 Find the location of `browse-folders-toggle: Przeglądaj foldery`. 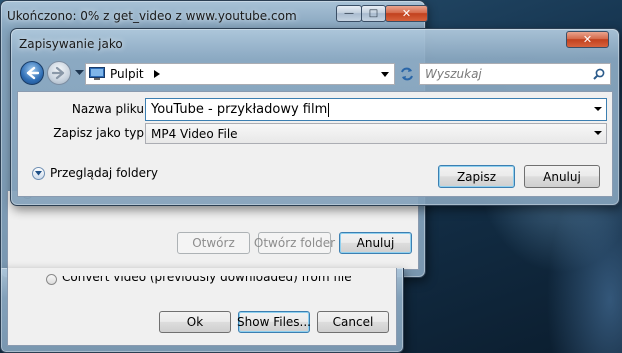

browse-folders-toggle: Przeglądaj foldery is located at coordinates (95, 173).